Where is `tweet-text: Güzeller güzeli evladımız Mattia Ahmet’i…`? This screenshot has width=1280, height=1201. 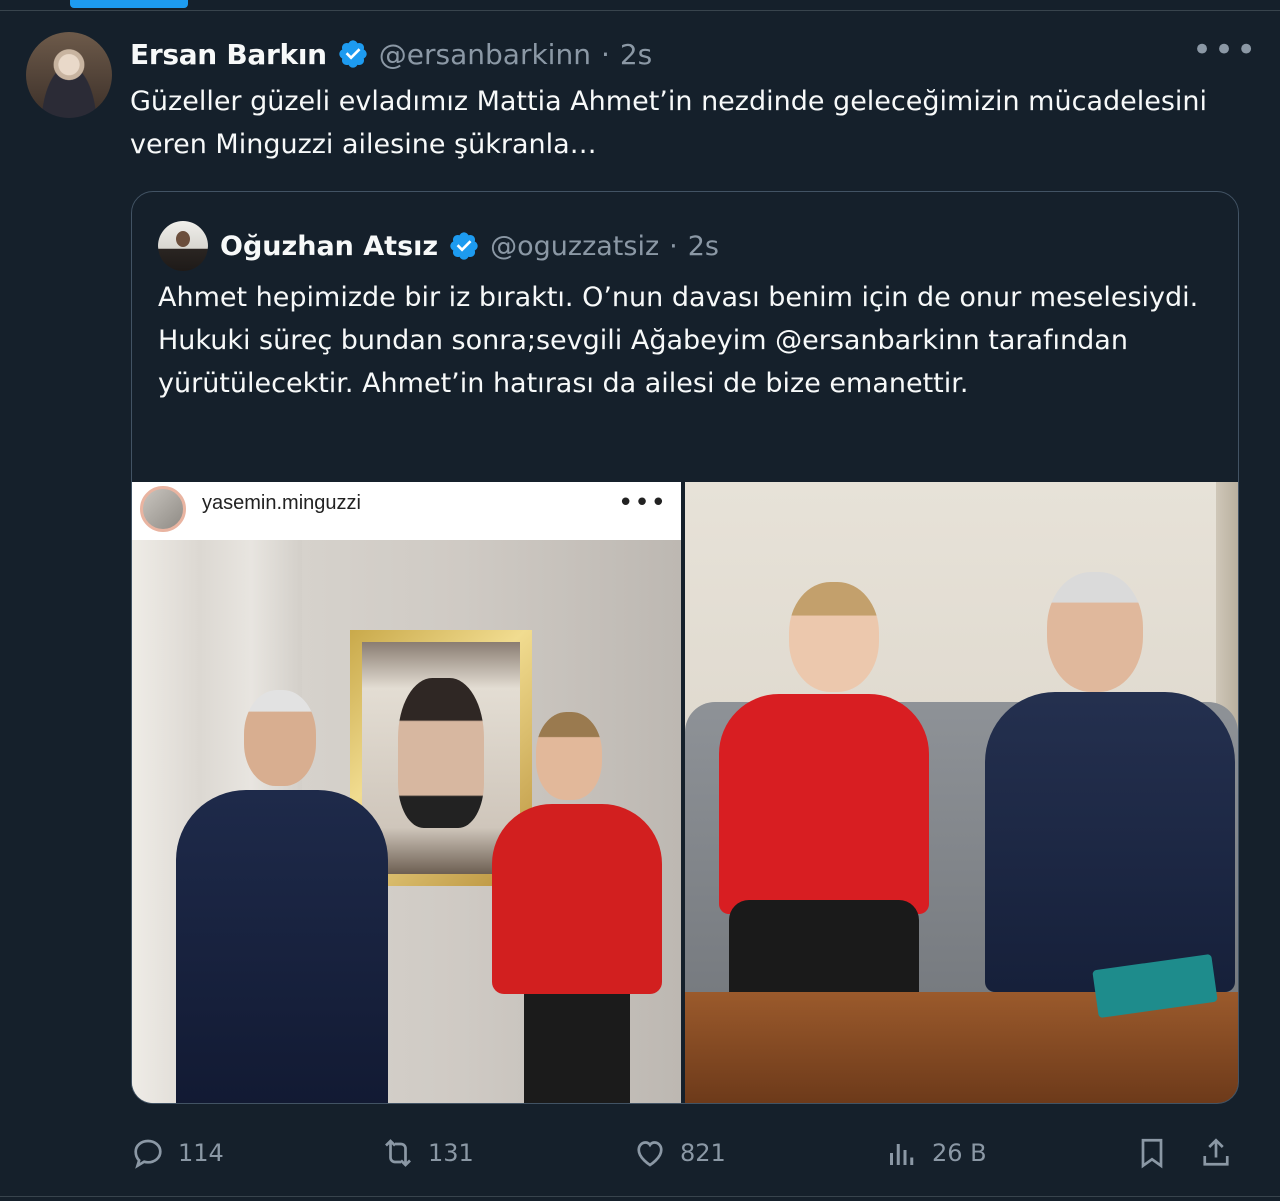
tweet-text: Güzeller güzeli evladımız Mattia Ahmet’i… is located at coordinates (669, 123).